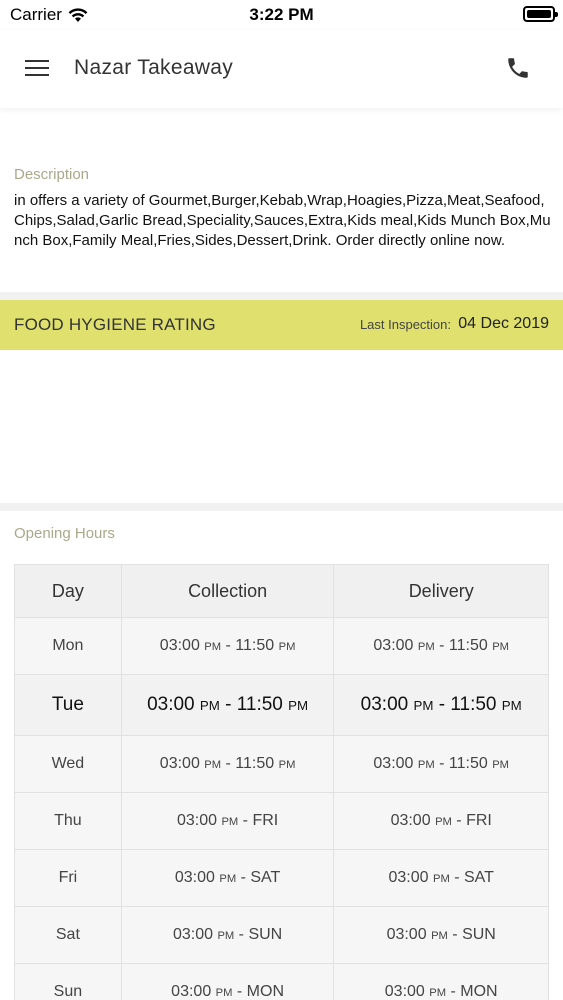  Describe the element at coordinates (227, 591) in the screenshot. I see `header-collection: Collection` at that location.